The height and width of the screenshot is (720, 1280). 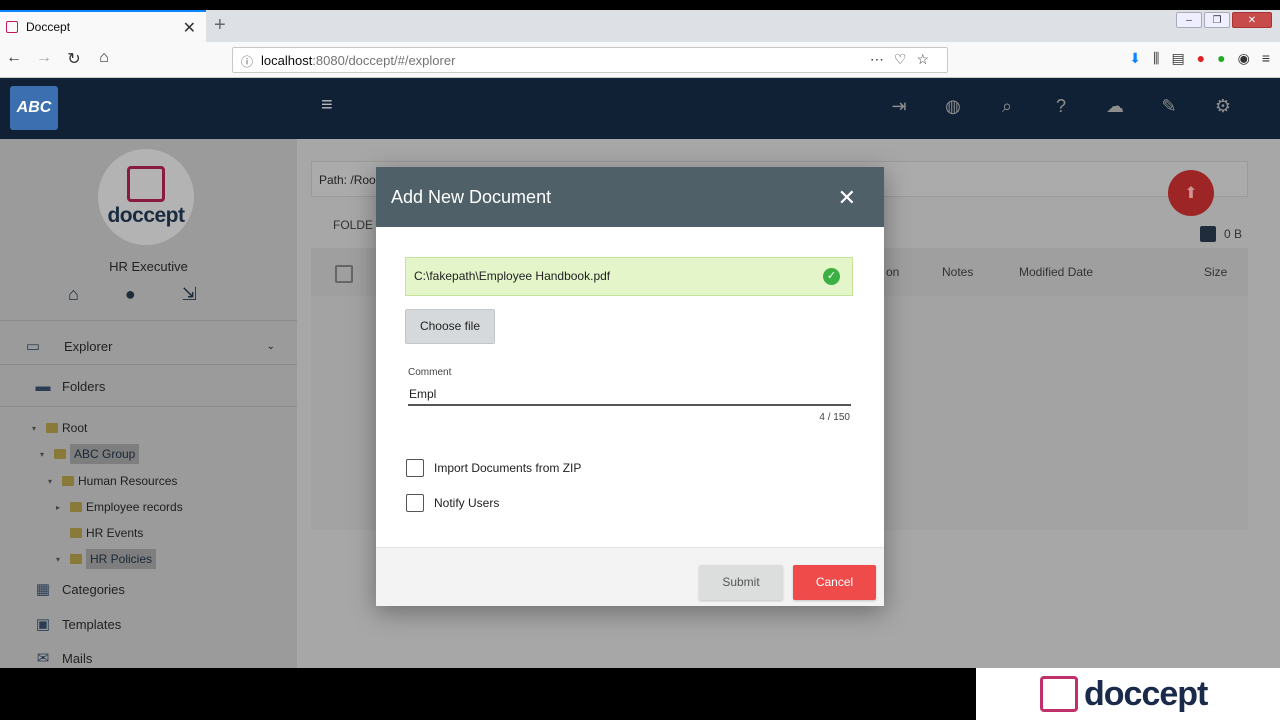 I want to click on dialog-footer: Submit Cancel, so click(x=630, y=576).